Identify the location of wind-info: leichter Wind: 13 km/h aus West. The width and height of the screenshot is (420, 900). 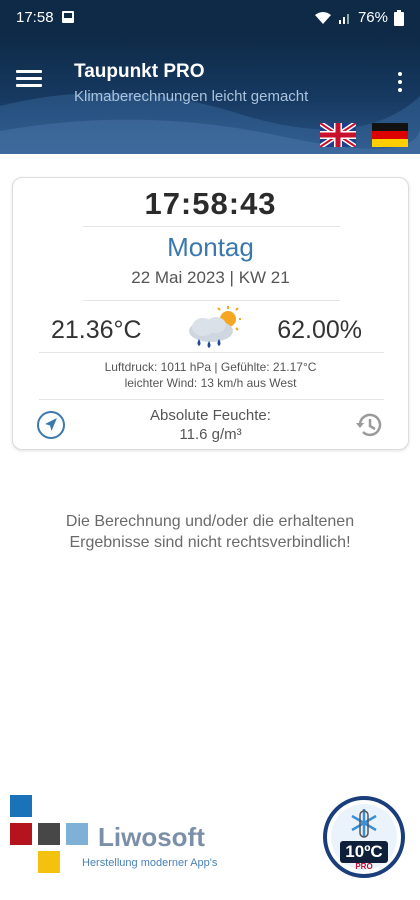
(210, 383).